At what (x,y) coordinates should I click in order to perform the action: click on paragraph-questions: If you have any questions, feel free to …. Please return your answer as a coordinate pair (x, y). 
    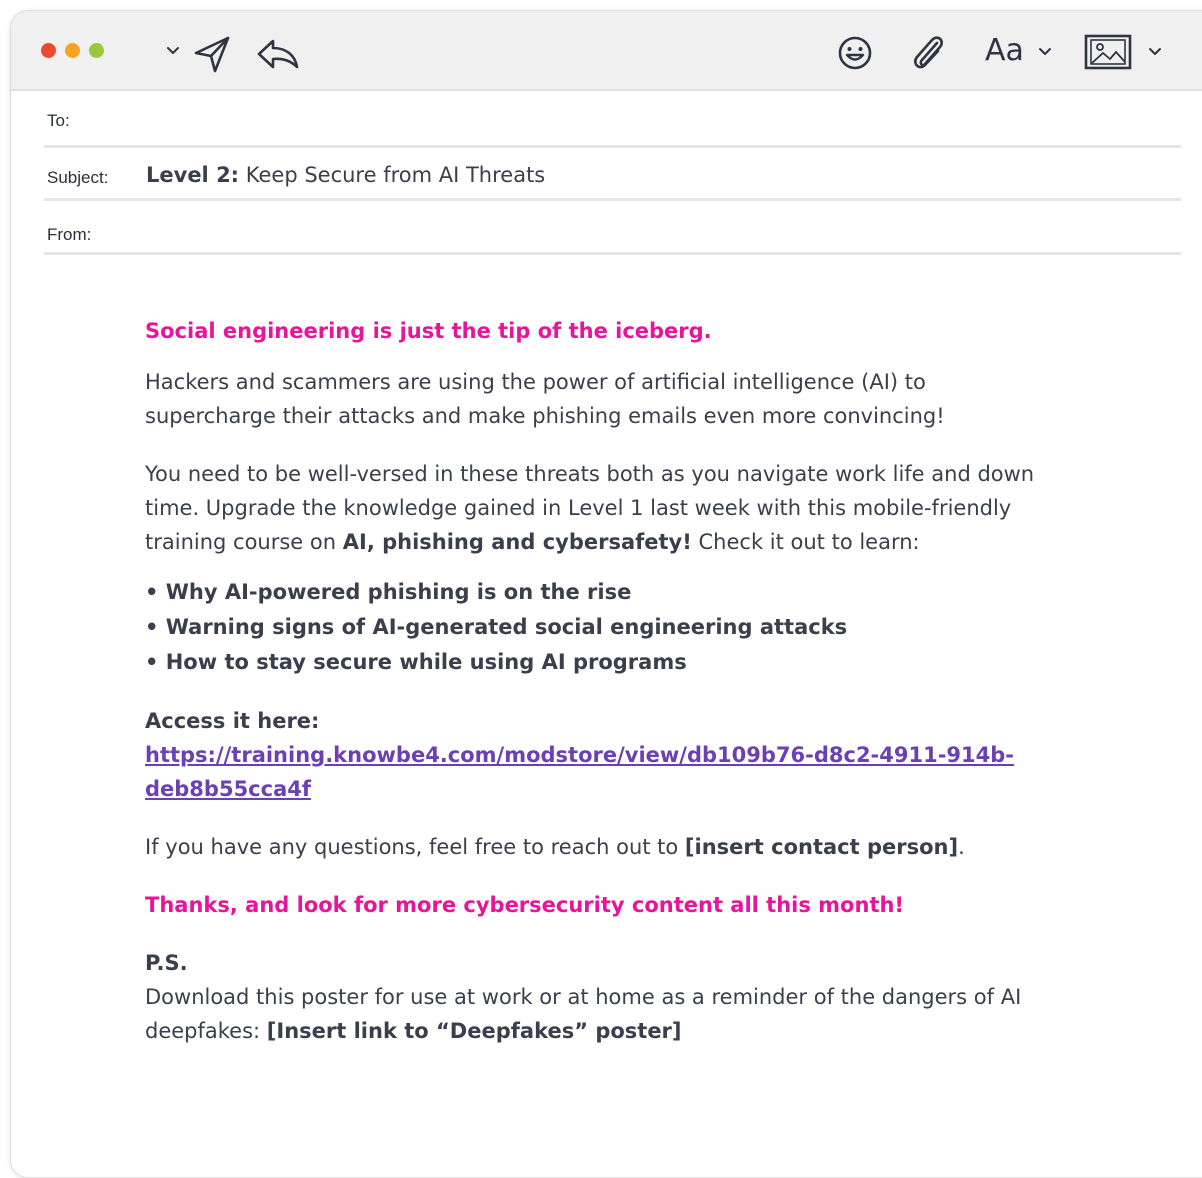
    Looking at the image, I should click on (555, 847).